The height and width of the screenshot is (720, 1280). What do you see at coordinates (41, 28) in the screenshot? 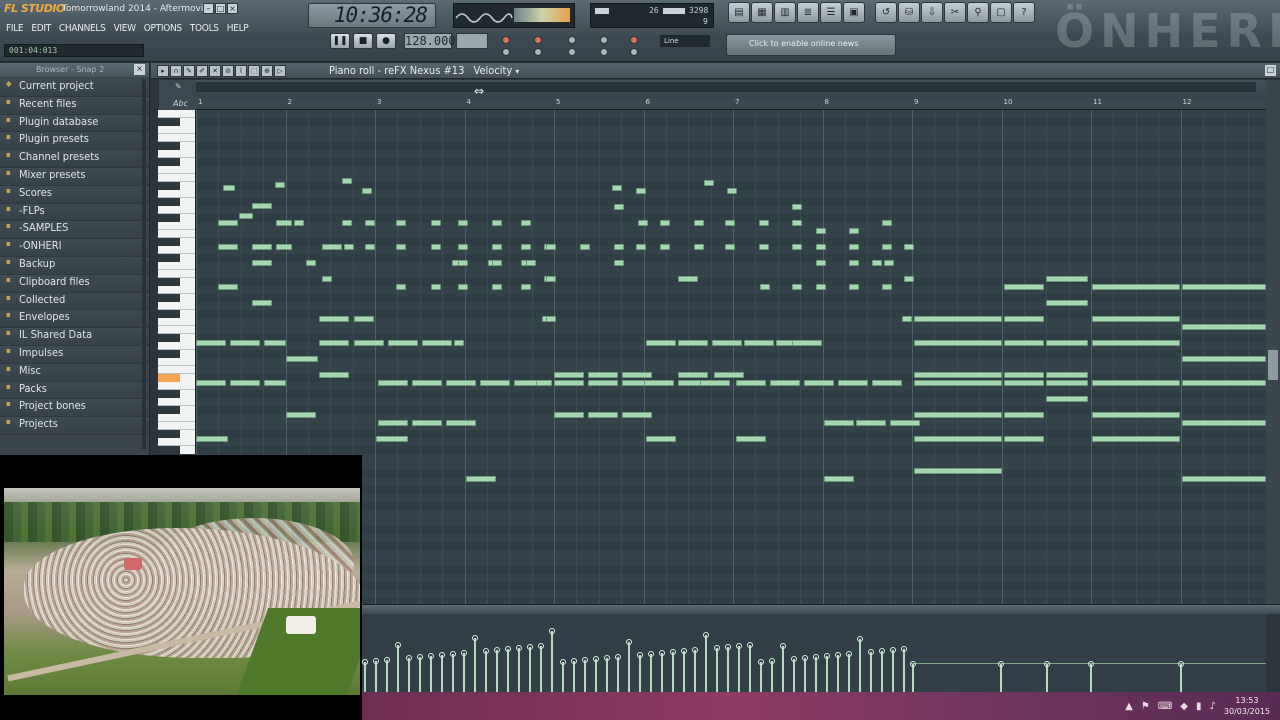
I see `menu-edit: EDIT` at bounding box center [41, 28].